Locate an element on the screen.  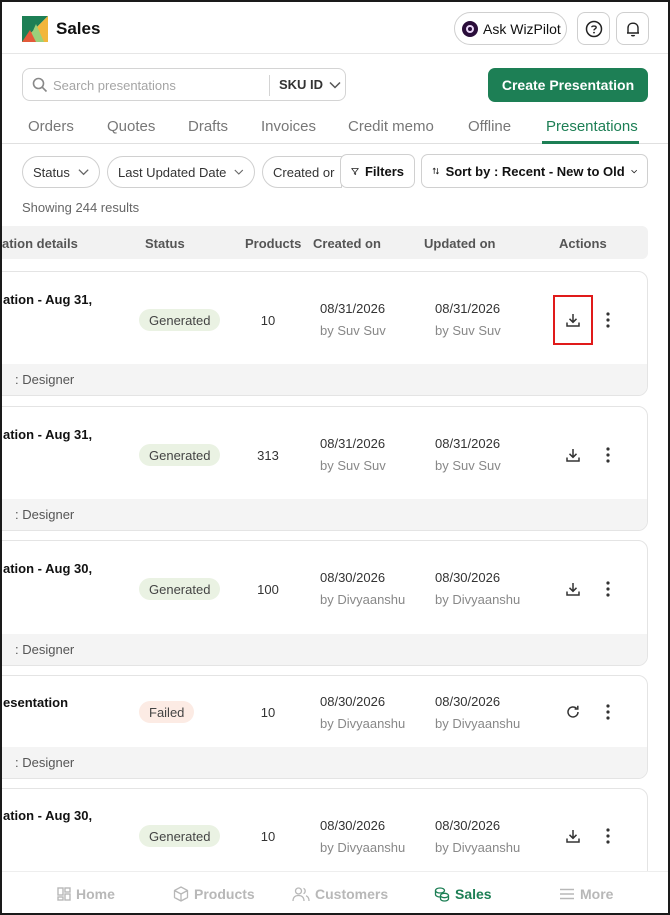
updated-date: 08/31/2026 is located at coordinates (468, 443).